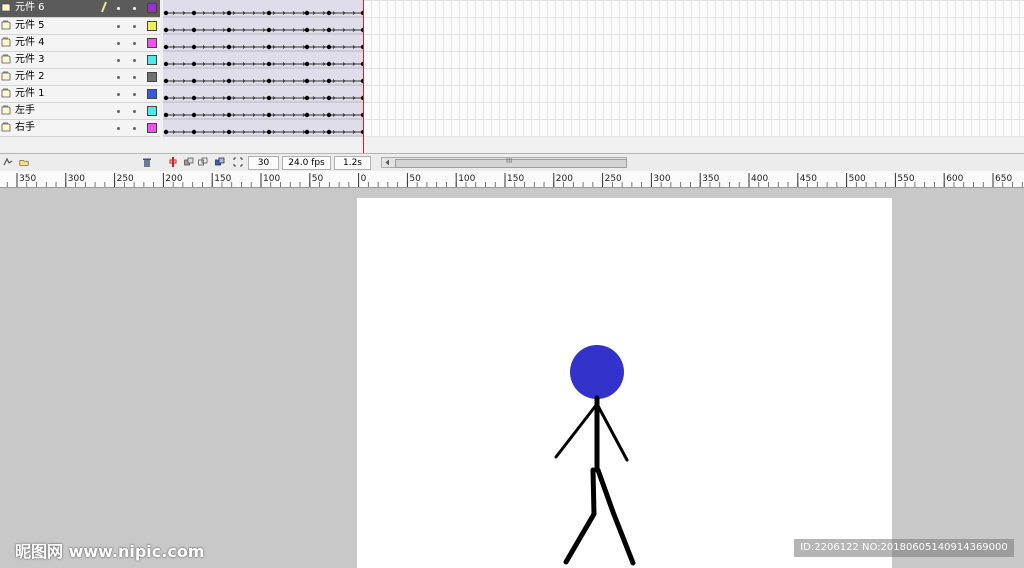 The image size is (1024, 568). What do you see at coordinates (189, 162) in the screenshot?
I see `onion-skin-icon` at bounding box center [189, 162].